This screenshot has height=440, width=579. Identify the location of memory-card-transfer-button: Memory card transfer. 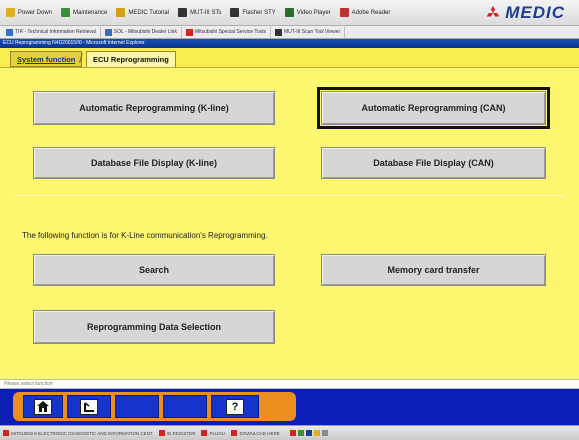
(433, 270).